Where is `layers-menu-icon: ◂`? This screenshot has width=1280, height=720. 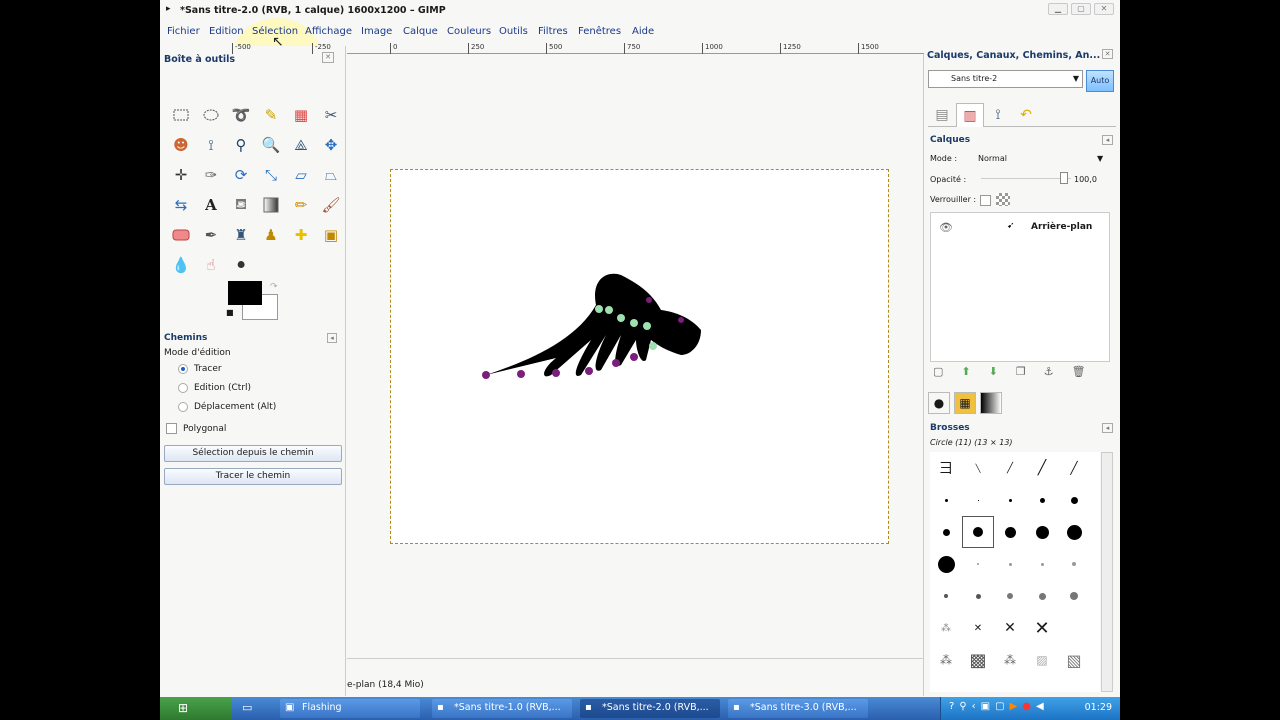
layers-menu-icon: ◂ is located at coordinates (1107, 140).